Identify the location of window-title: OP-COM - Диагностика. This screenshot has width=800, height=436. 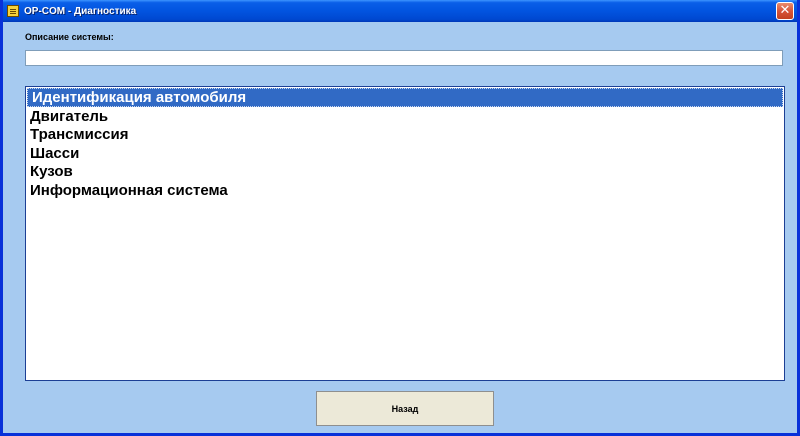
(80, 11).